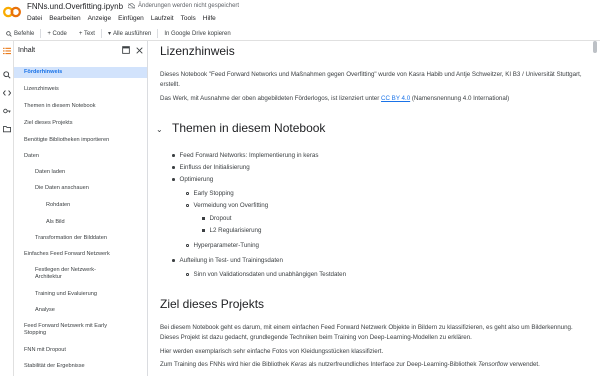 The height and width of the screenshot is (376, 600). I want to click on key-icon, so click(7, 111).